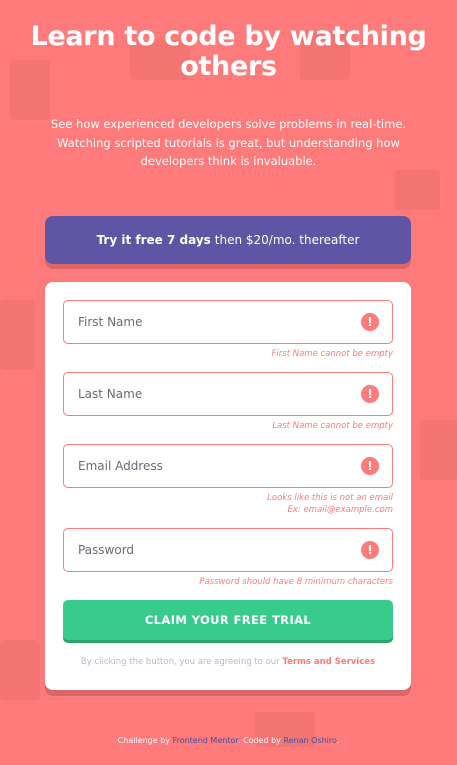  What do you see at coordinates (153, 240) in the screenshot?
I see `trial-banner-bold: Try it free 7 days` at bounding box center [153, 240].